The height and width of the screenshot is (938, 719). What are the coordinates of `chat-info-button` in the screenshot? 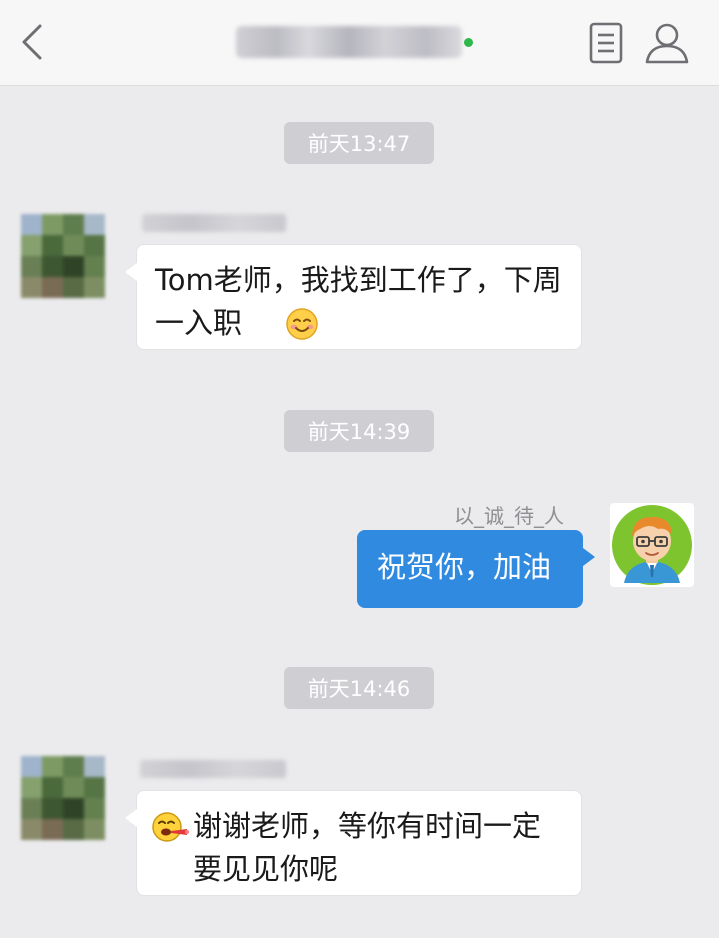 It's located at (606, 43).